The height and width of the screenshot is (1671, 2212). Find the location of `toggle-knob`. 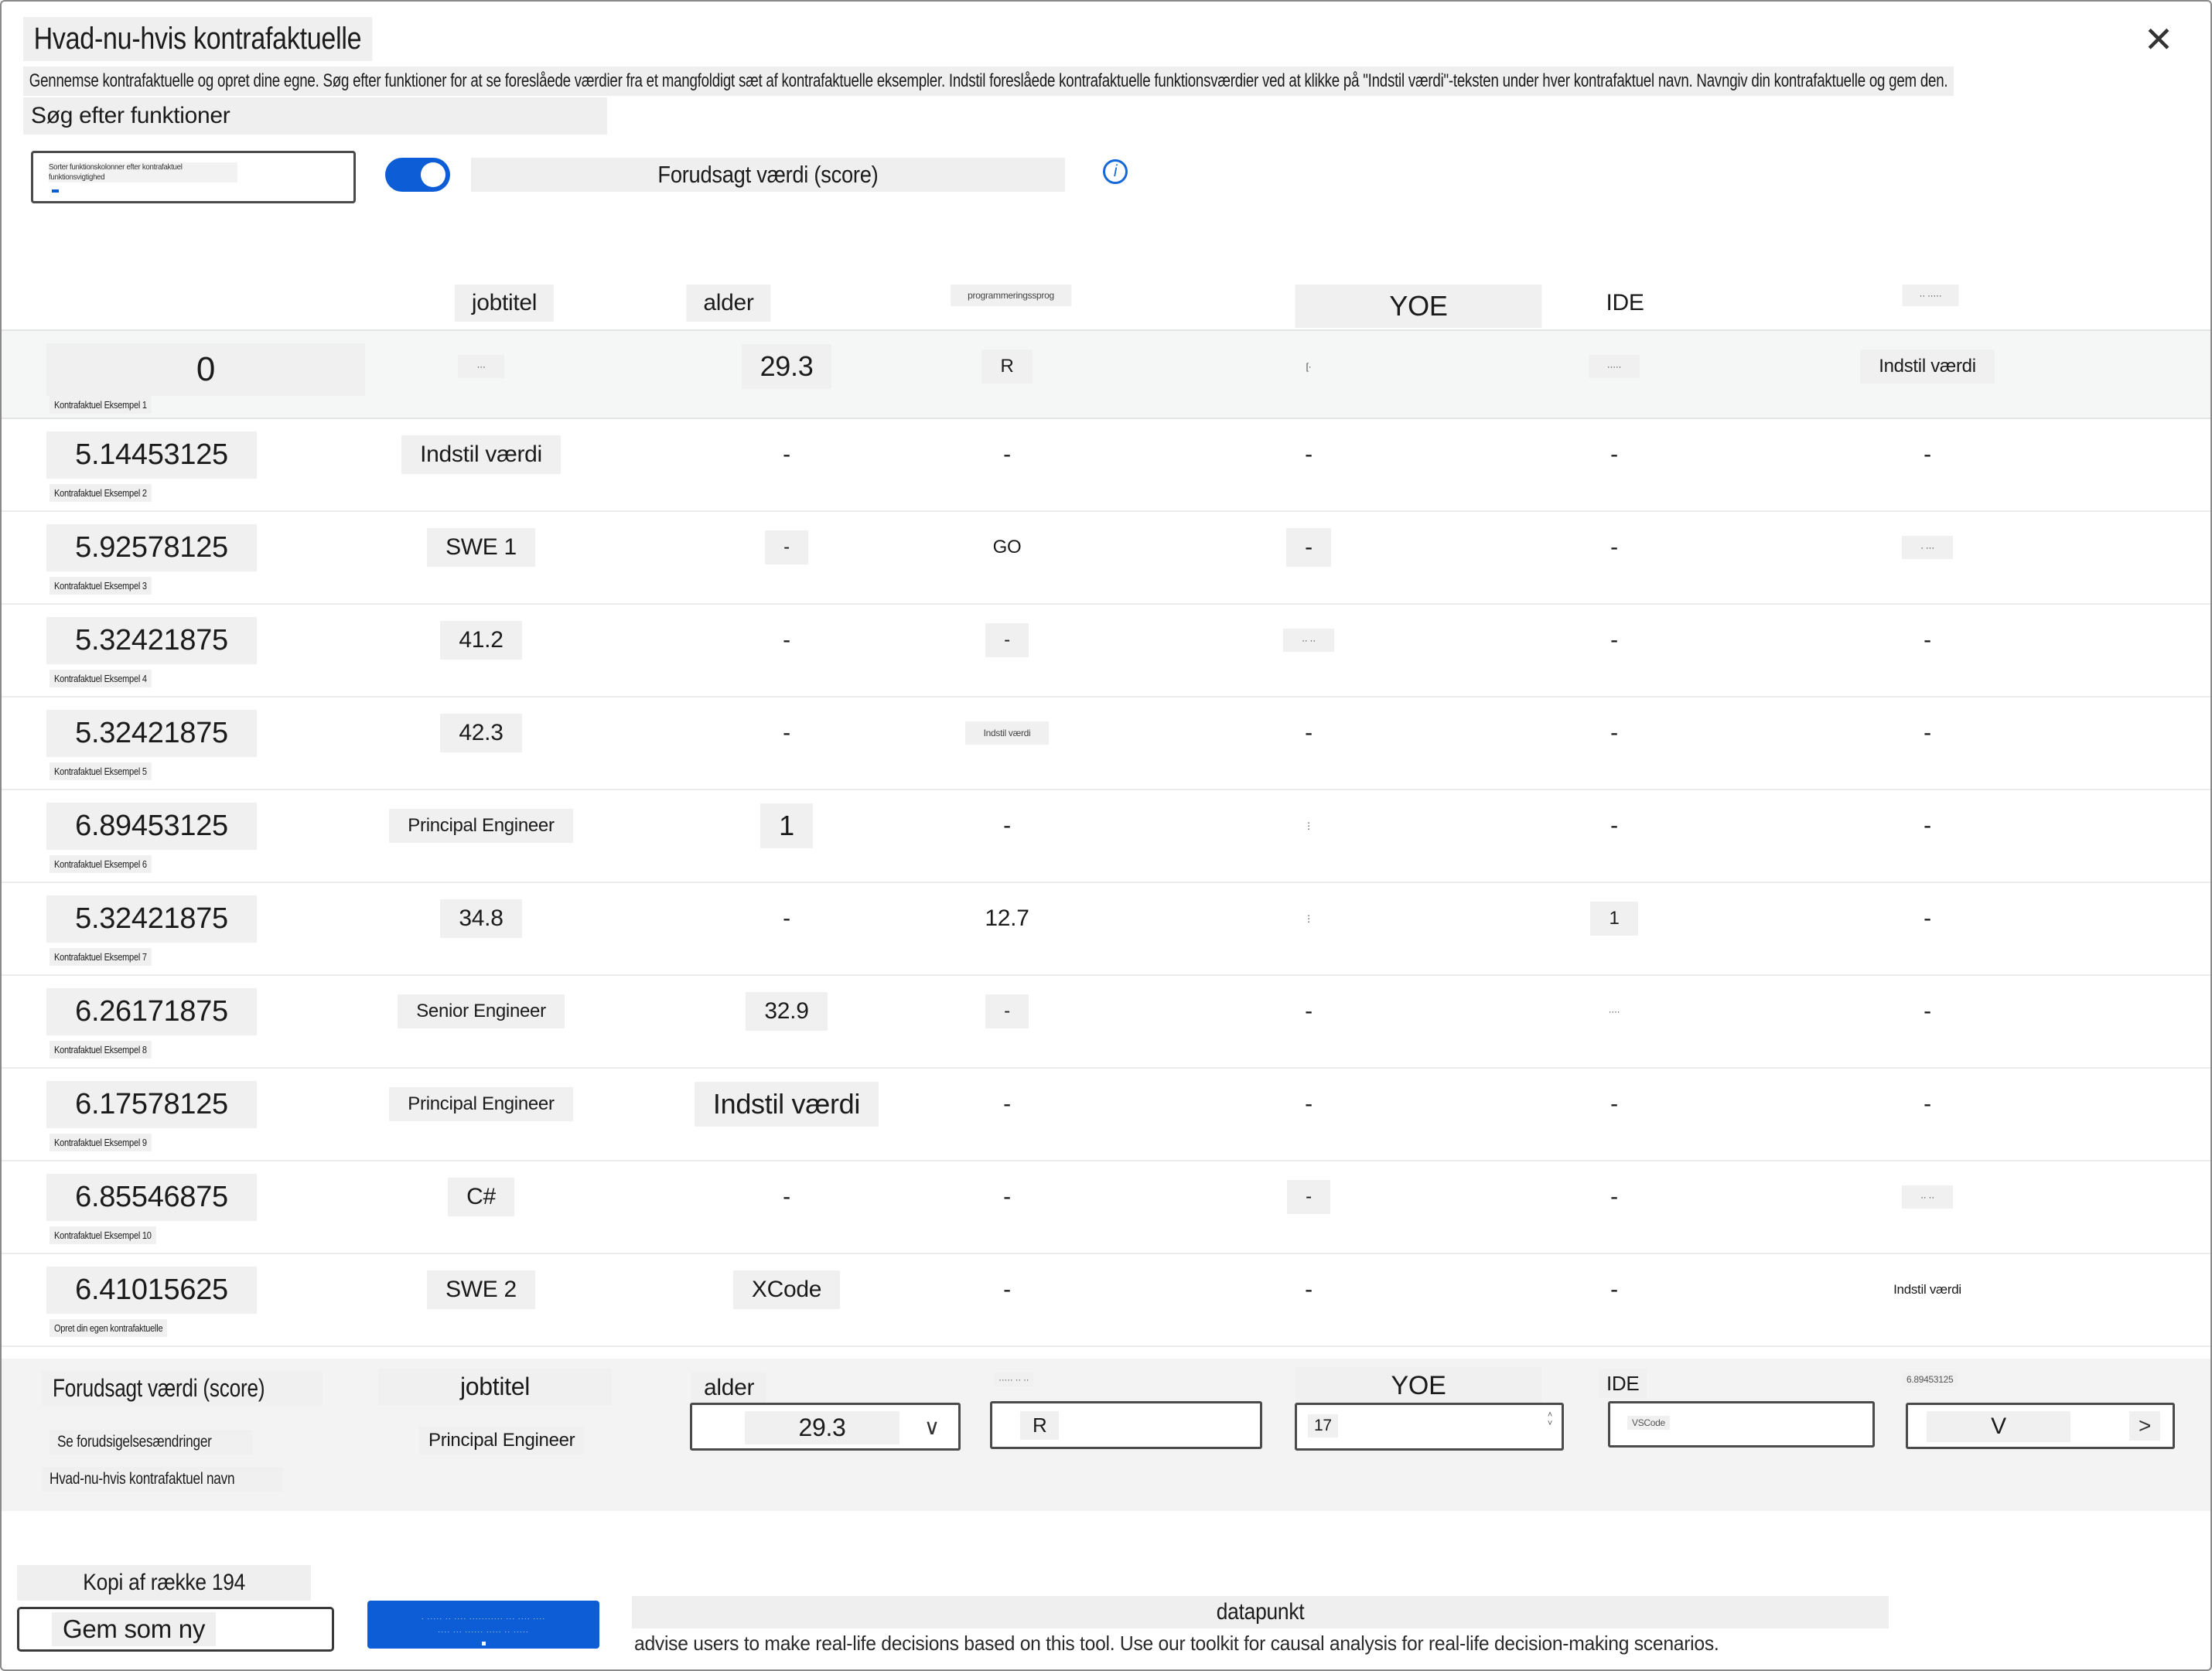

toggle-knob is located at coordinates (433, 174).